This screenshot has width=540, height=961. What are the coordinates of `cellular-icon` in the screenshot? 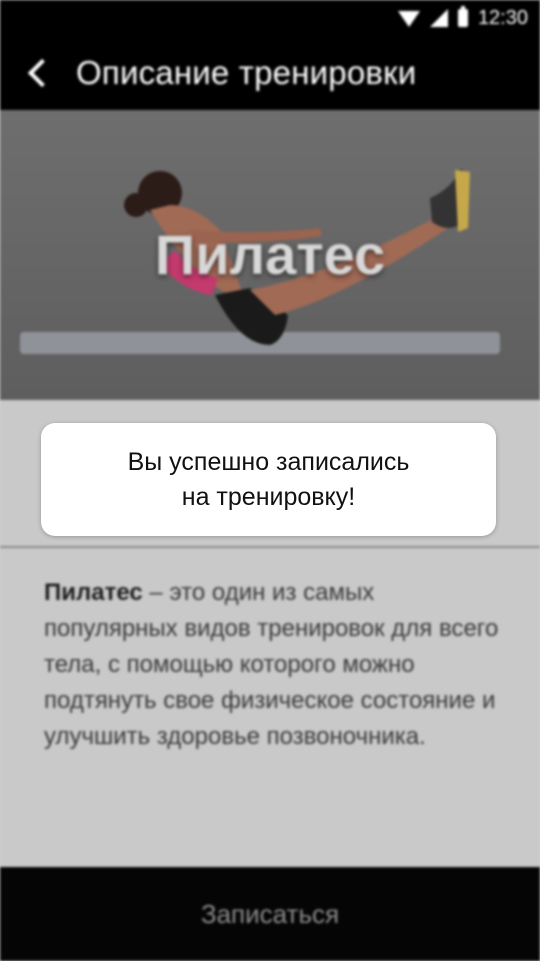 It's located at (438, 18).